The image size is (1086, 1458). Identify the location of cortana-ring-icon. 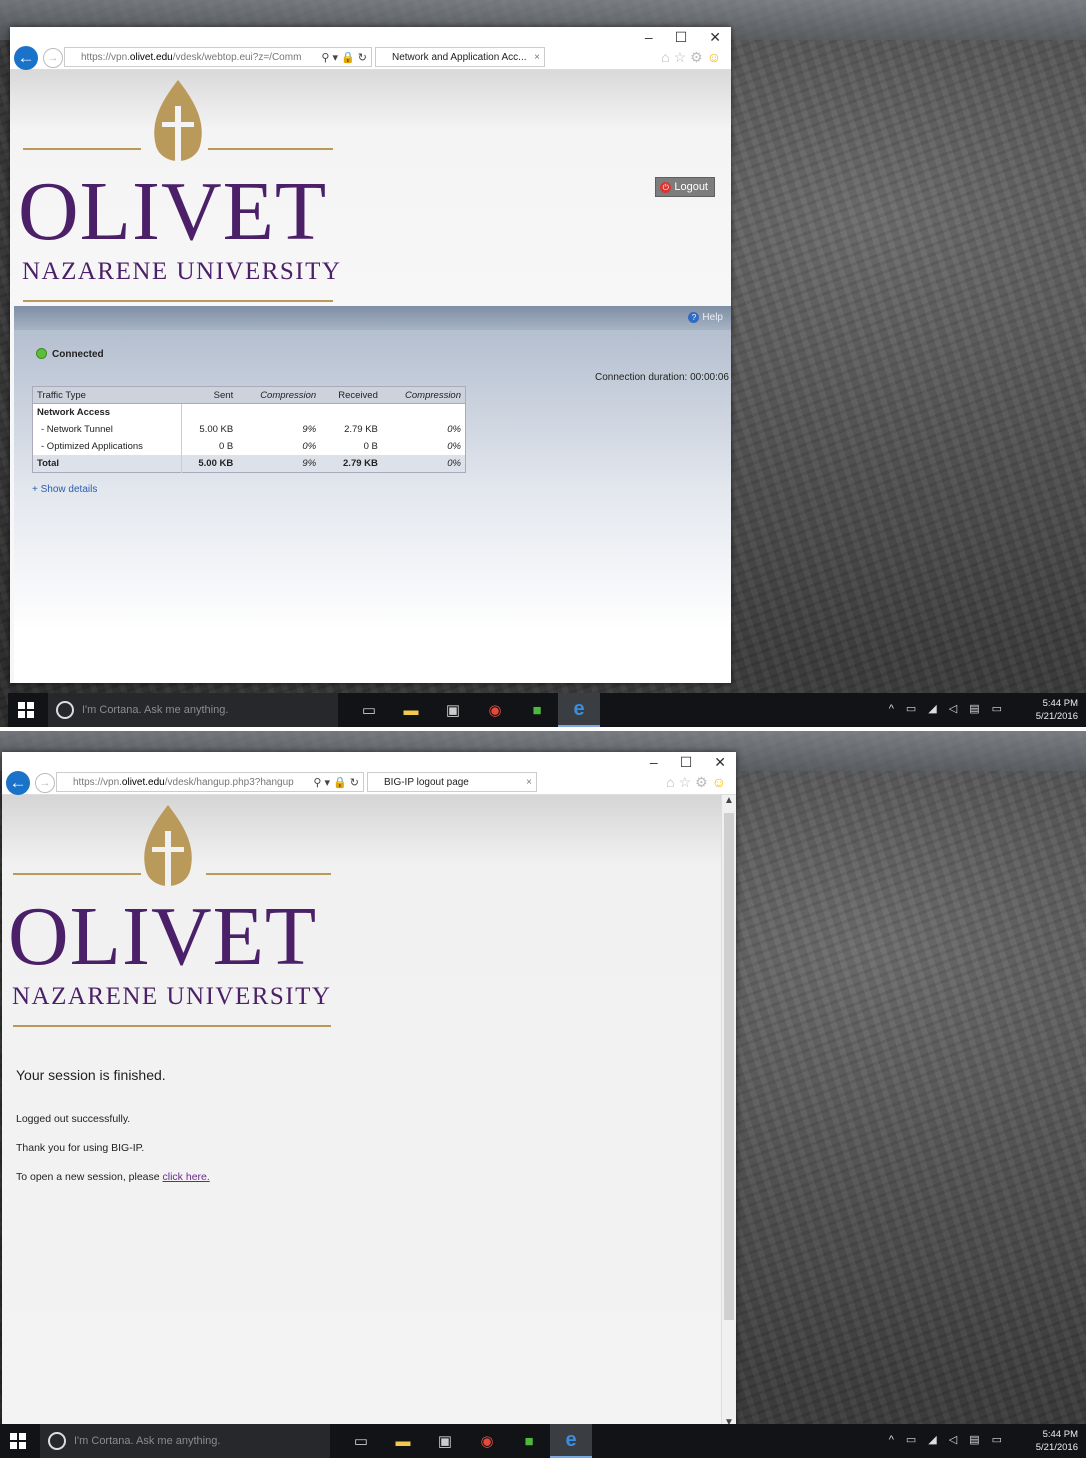
(57, 1441).